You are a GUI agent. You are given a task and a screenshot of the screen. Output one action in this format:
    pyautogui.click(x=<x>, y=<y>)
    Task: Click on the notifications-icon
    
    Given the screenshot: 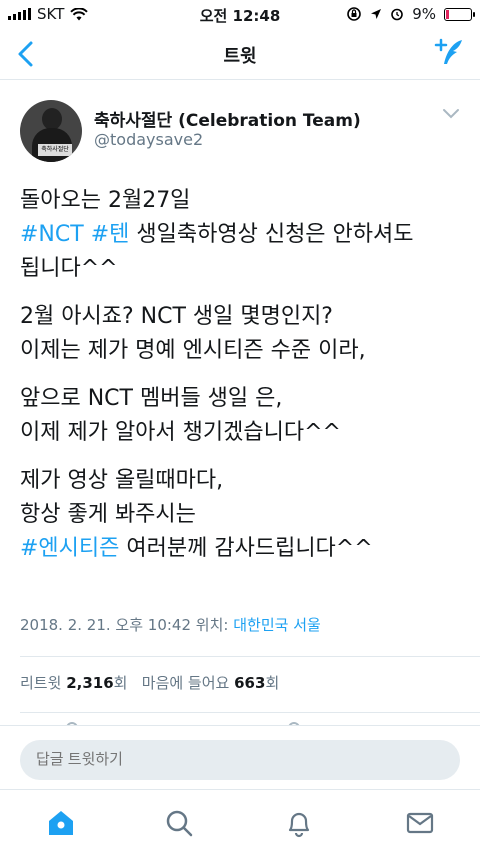 What is the action you would take?
    pyautogui.click(x=299, y=823)
    